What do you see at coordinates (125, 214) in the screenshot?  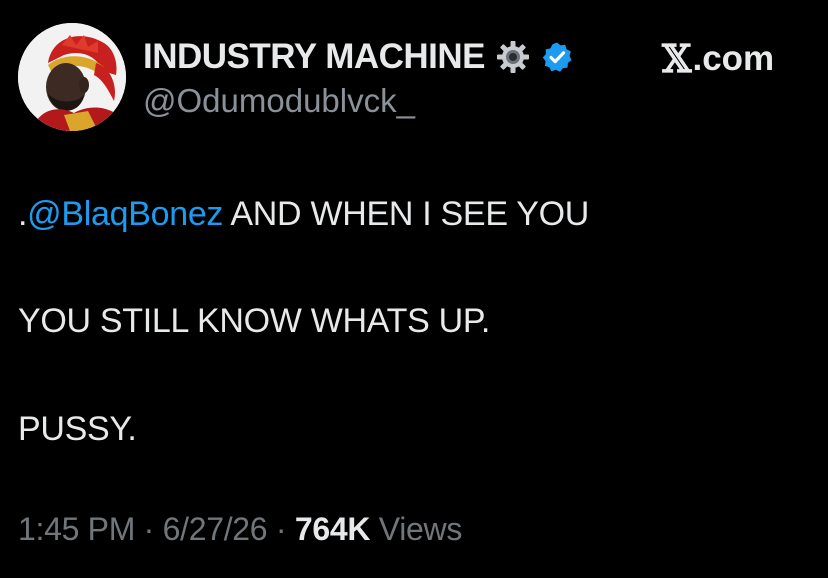 I see `mention-link: @BlaqBonez` at bounding box center [125, 214].